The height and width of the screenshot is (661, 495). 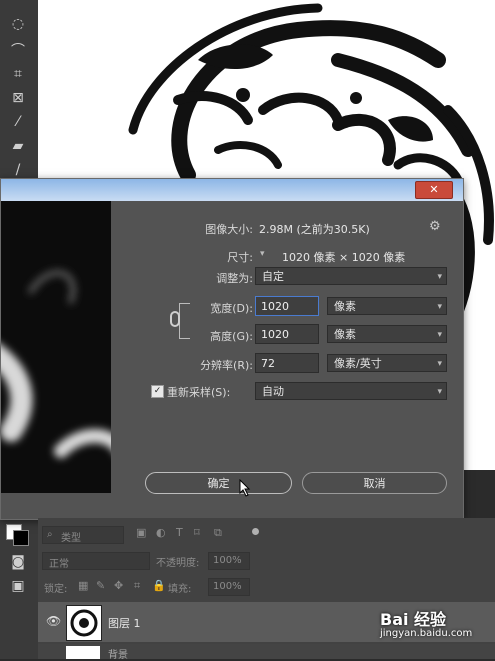 I want to click on preview-pane, so click(x=56, y=347).